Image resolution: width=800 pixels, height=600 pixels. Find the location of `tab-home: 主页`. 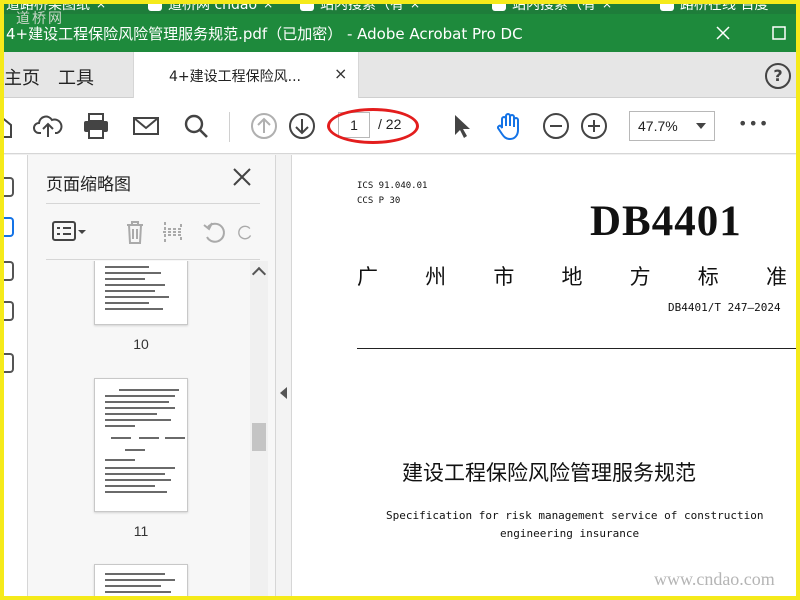

tab-home: 主页 is located at coordinates (22, 77).